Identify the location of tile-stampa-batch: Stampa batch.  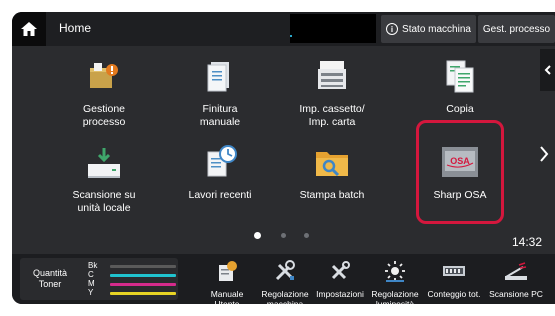
(332, 171).